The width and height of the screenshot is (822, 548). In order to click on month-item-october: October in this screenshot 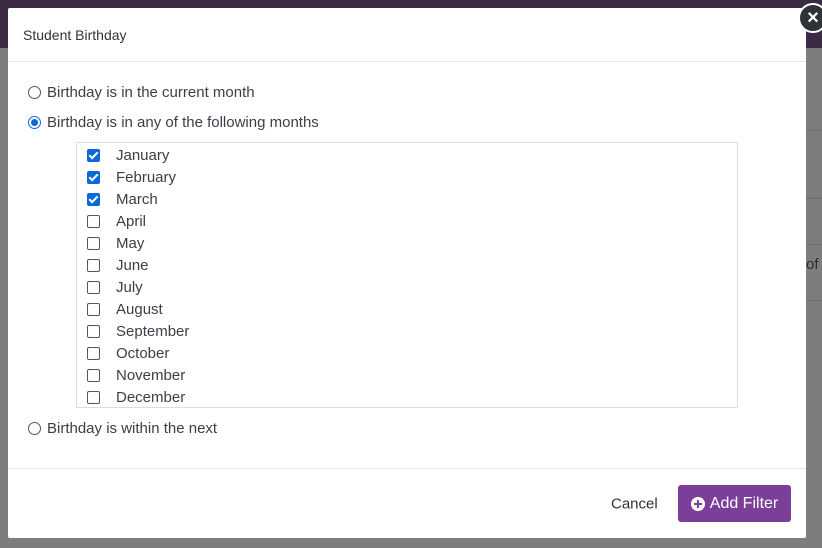, I will do `click(128, 353)`.